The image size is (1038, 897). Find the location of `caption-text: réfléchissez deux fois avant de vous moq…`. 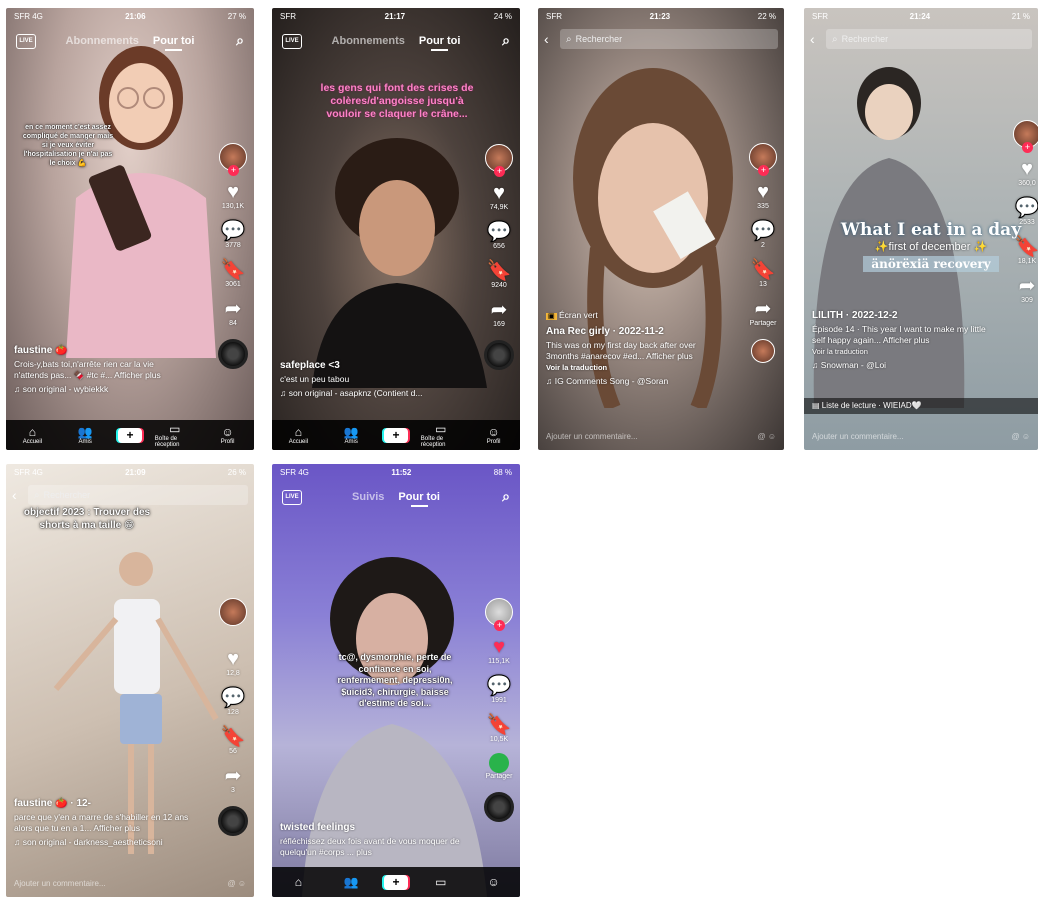

caption-text: réfléchissez deux fois avant de vous moq… is located at coordinates (370, 847).